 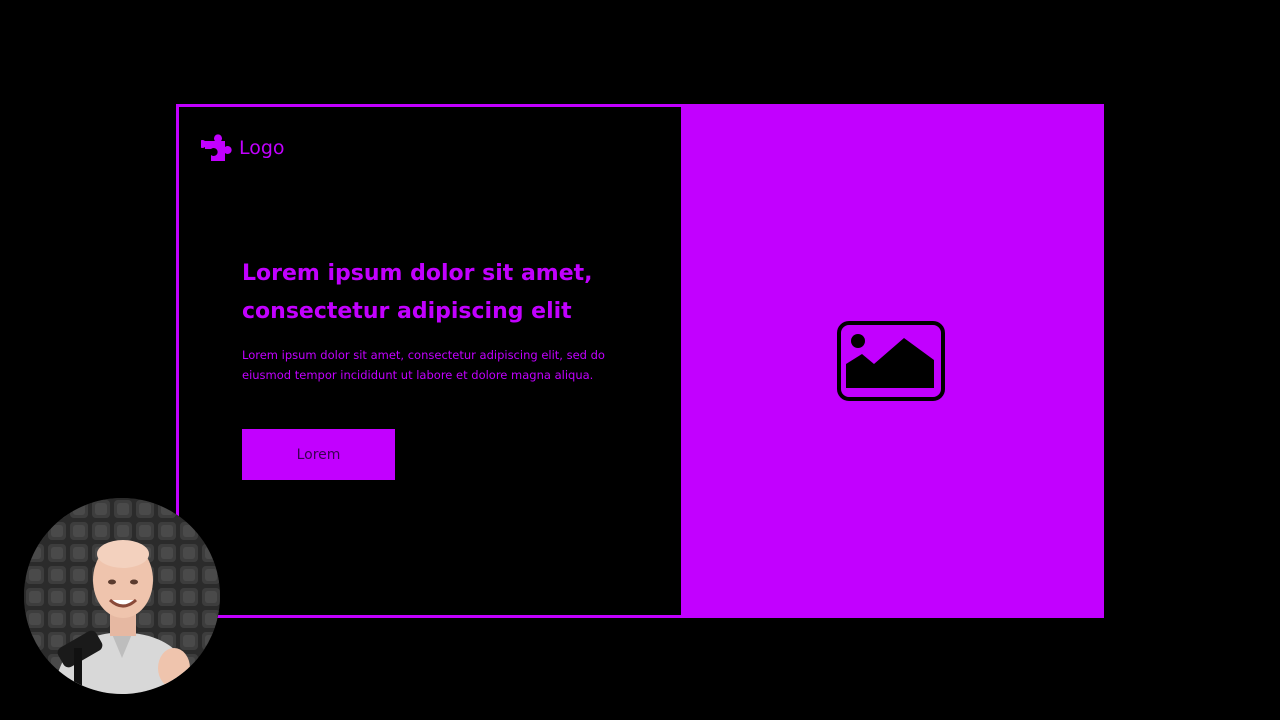 I want to click on webcam-presenter-image, so click(x=122, y=596).